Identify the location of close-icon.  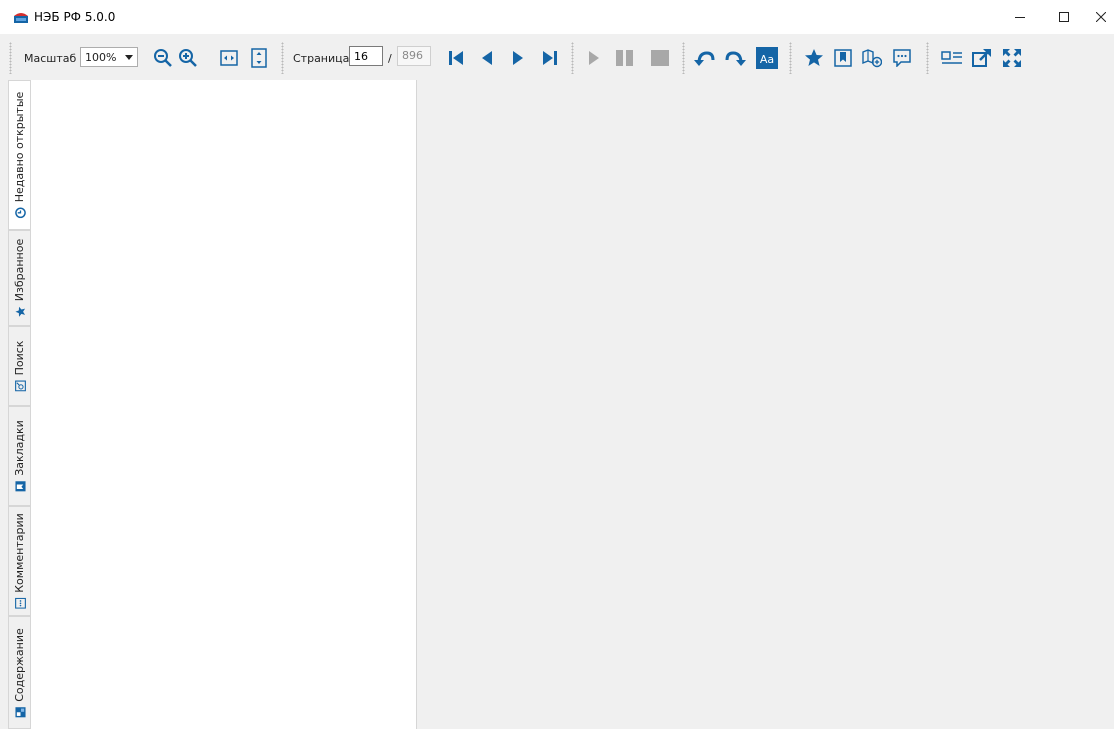
(1101, 17).